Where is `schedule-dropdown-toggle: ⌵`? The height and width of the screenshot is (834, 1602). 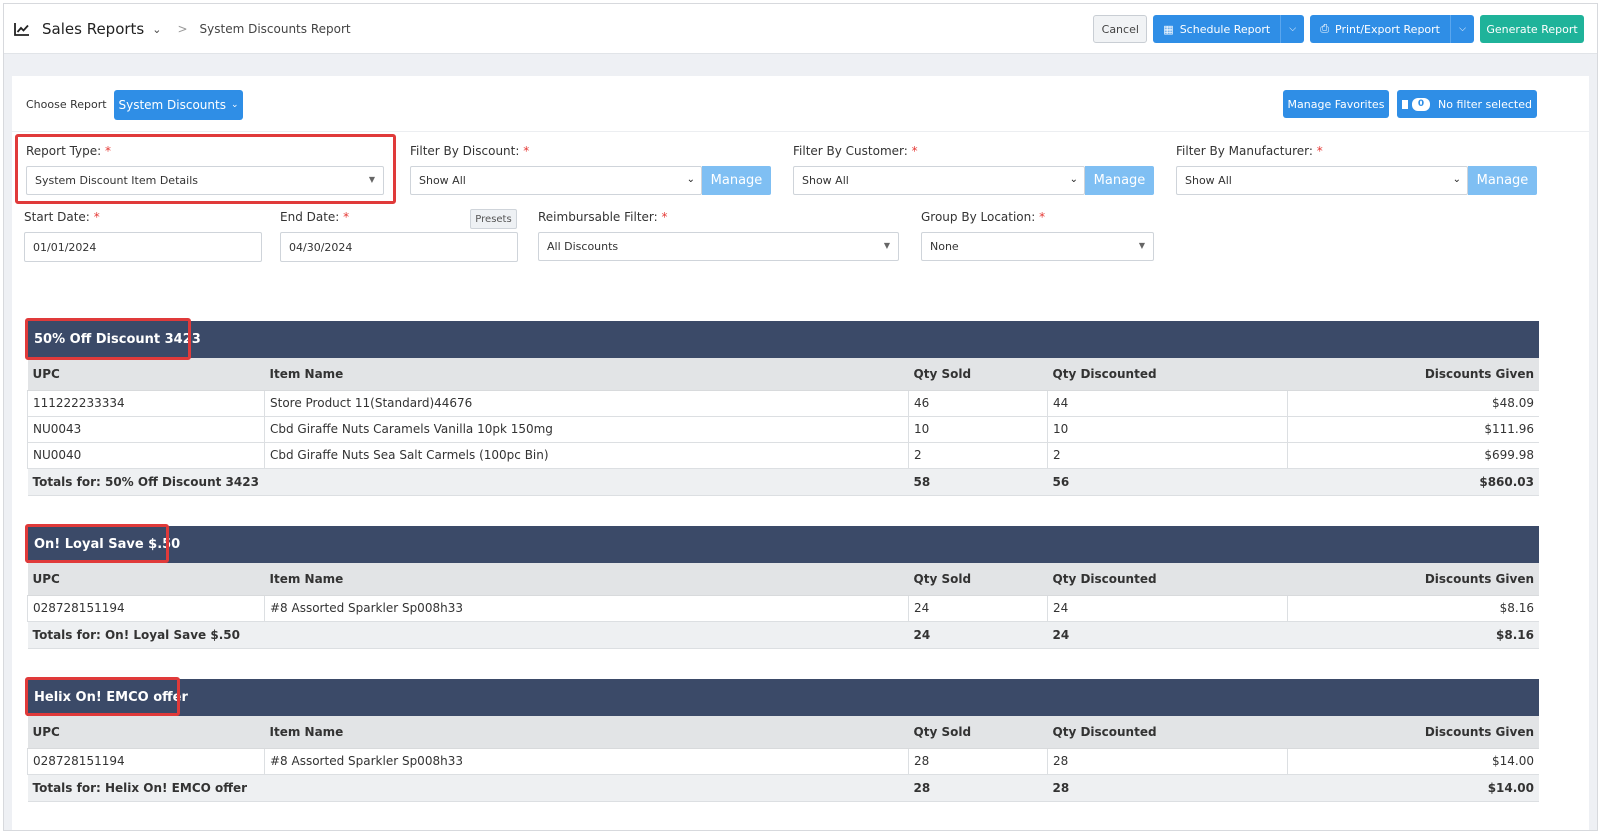 schedule-dropdown-toggle: ⌵ is located at coordinates (1292, 29).